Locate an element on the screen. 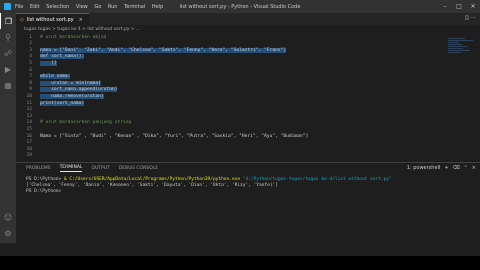 Image resolution: width=480 pixels, height=270 pixels. code-line: 4 def sort_nama(): is located at coordinates (243, 57).